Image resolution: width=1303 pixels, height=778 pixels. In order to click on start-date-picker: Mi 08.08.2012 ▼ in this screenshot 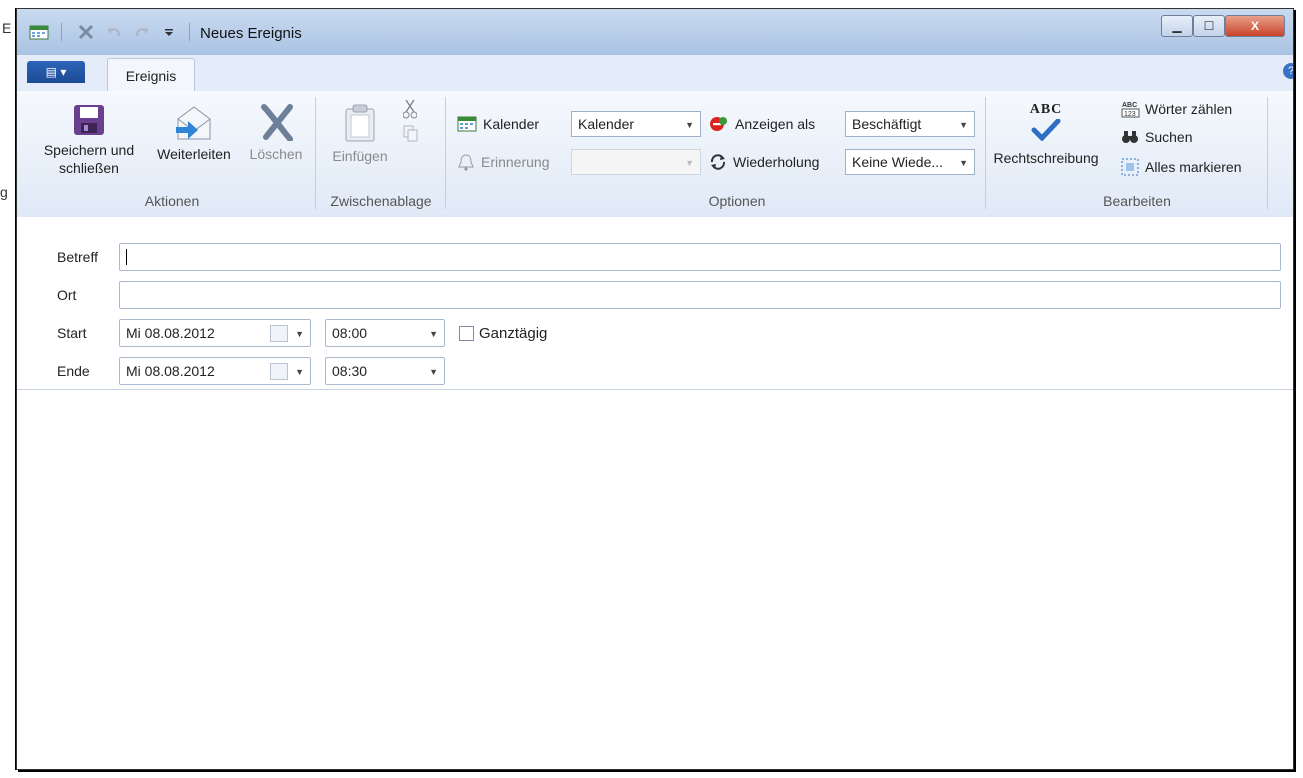, I will do `click(215, 333)`.